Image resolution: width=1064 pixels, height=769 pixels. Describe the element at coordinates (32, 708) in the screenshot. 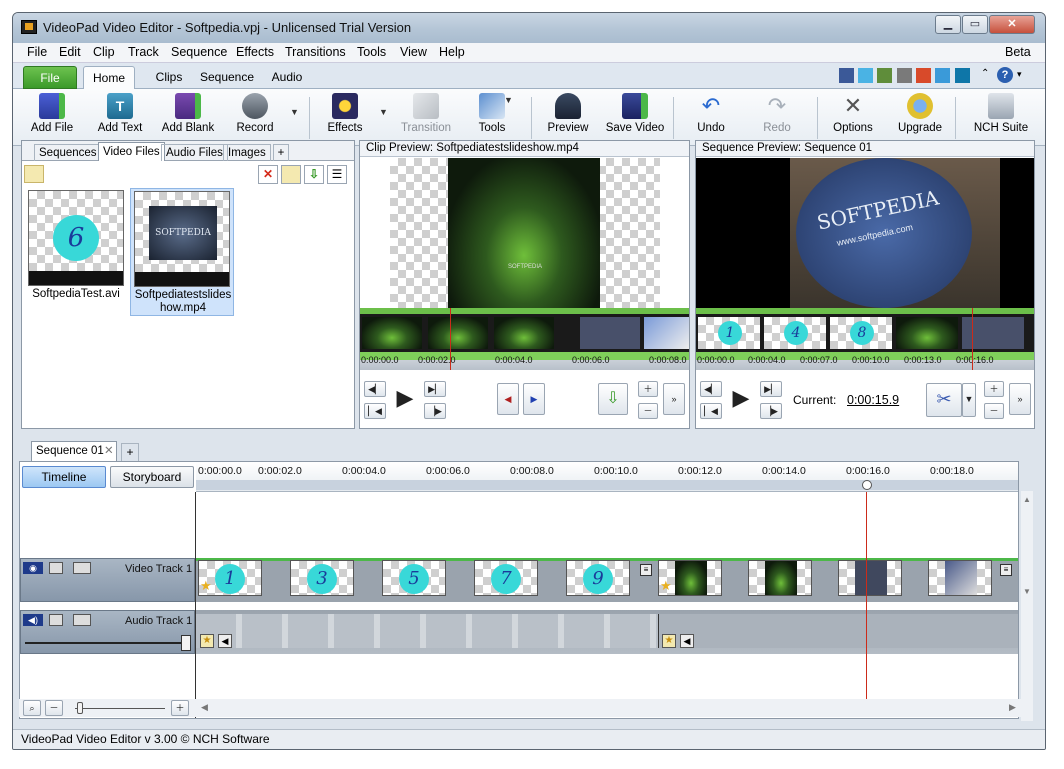

I see `zoom-fit-icon: ⌕` at that location.